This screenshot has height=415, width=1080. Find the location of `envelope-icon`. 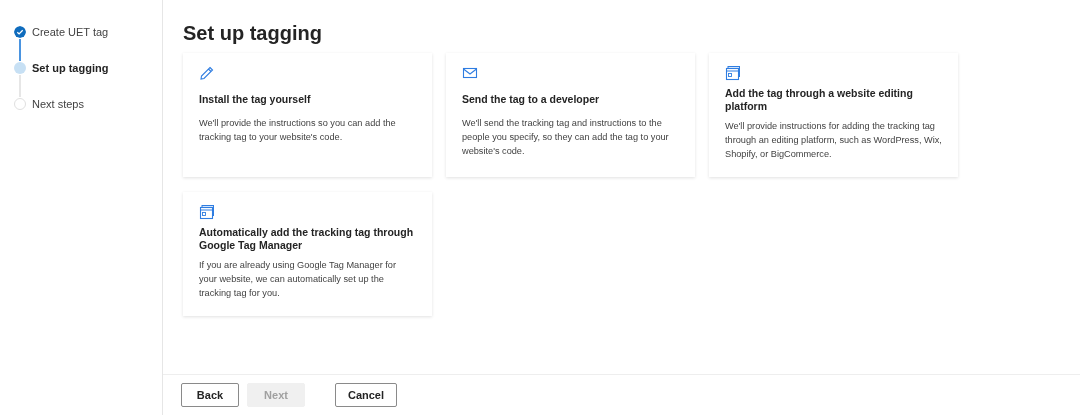

envelope-icon is located at coordinates (470, 73).